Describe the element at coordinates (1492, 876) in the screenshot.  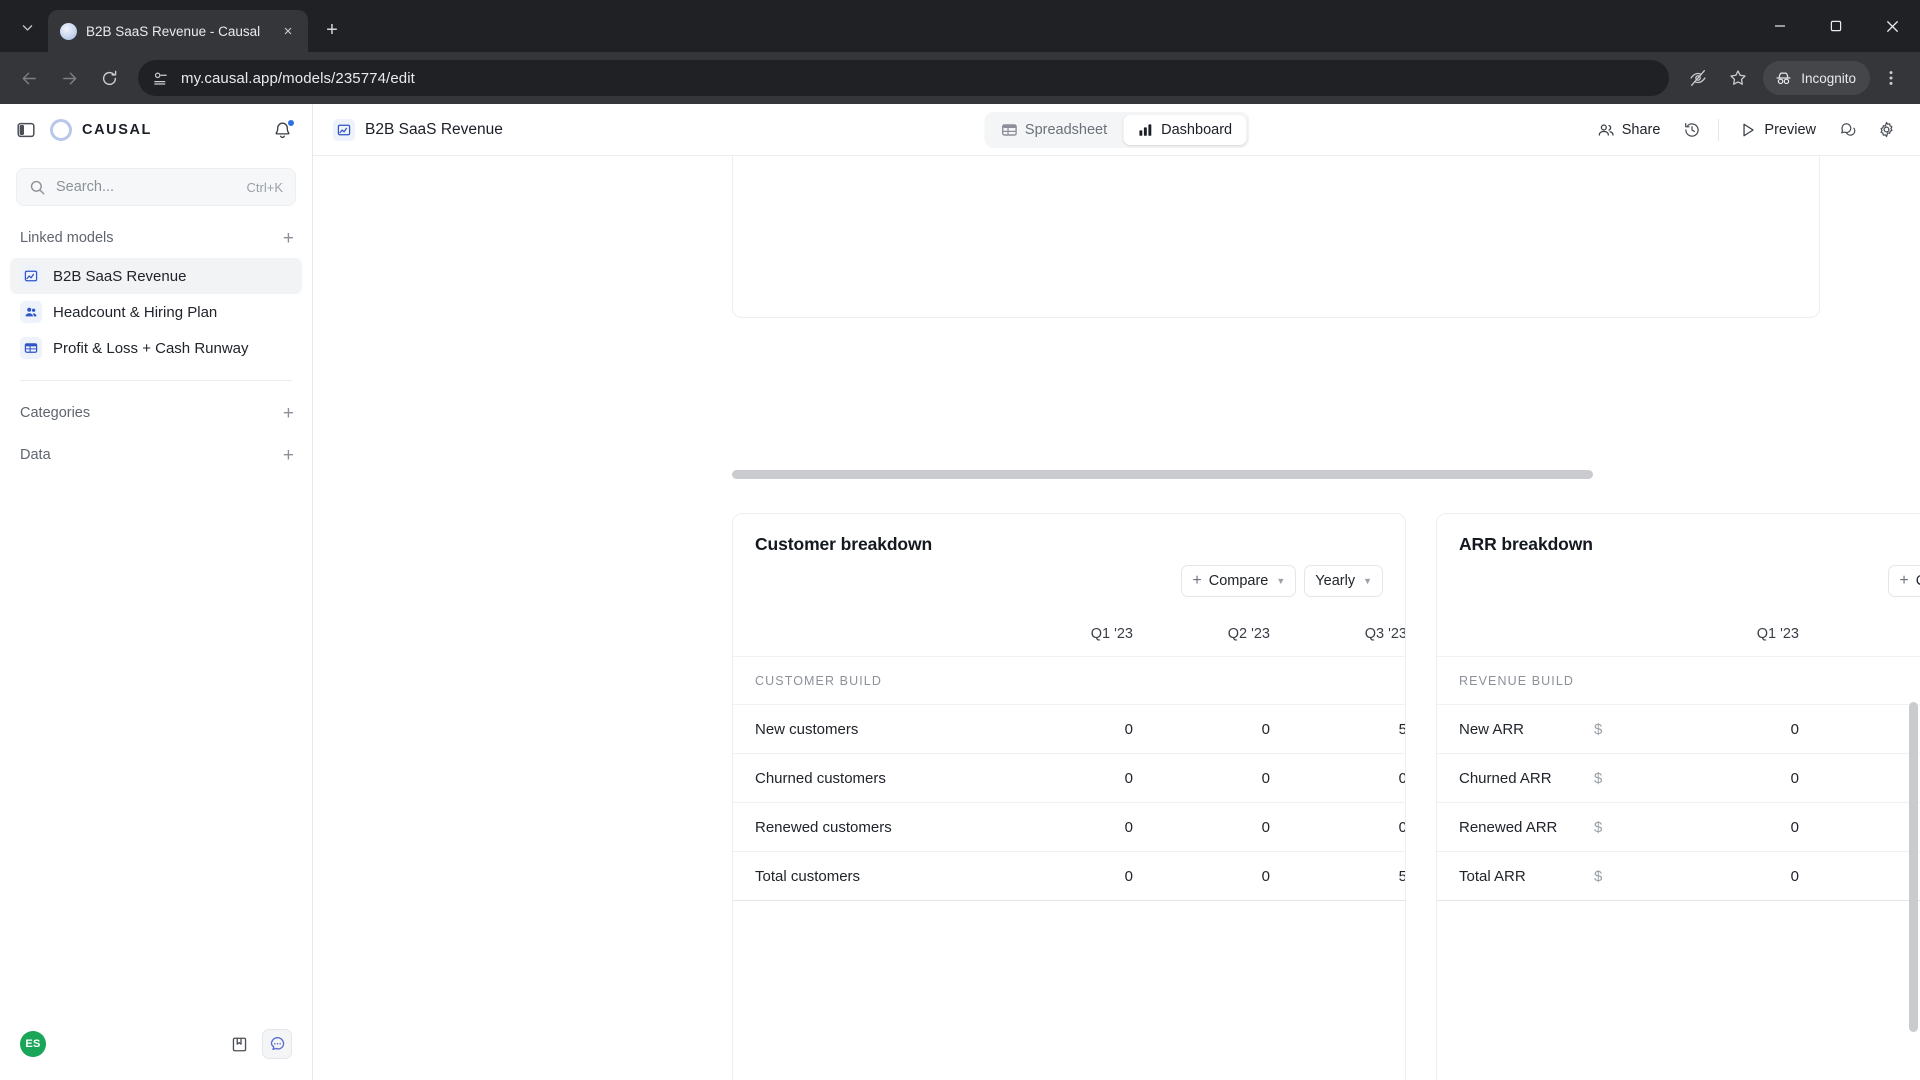
I see `row-label: Total ARR` at that location.